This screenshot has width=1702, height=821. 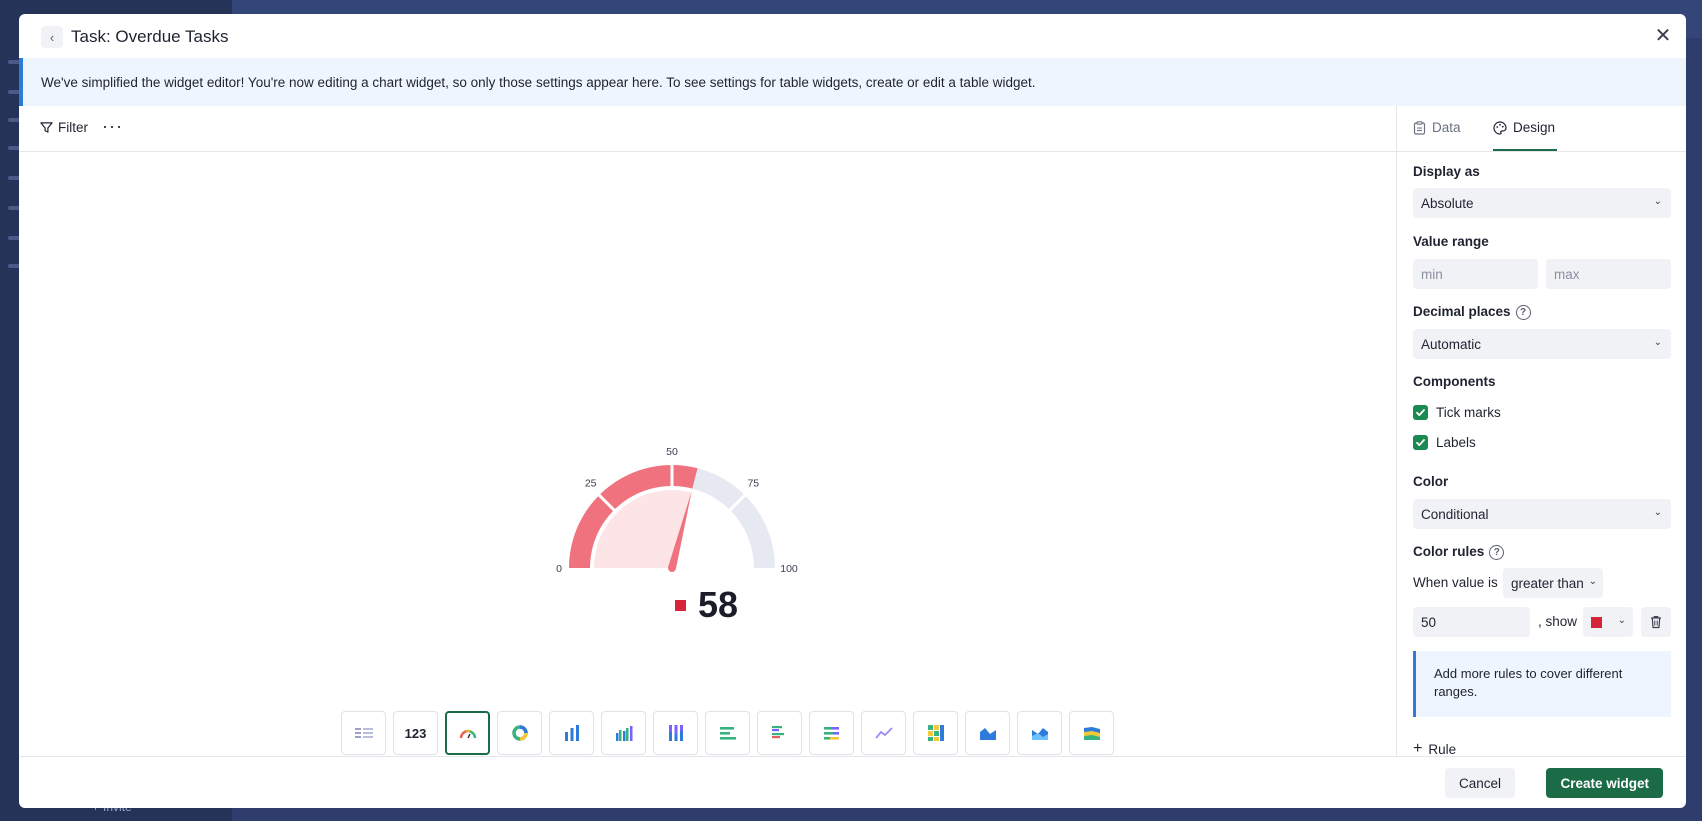 What do you see at coordinates (1608, 622) in the screenshot?
I see `rule-color-select: ⌄` at bounding box center [1608, 622].